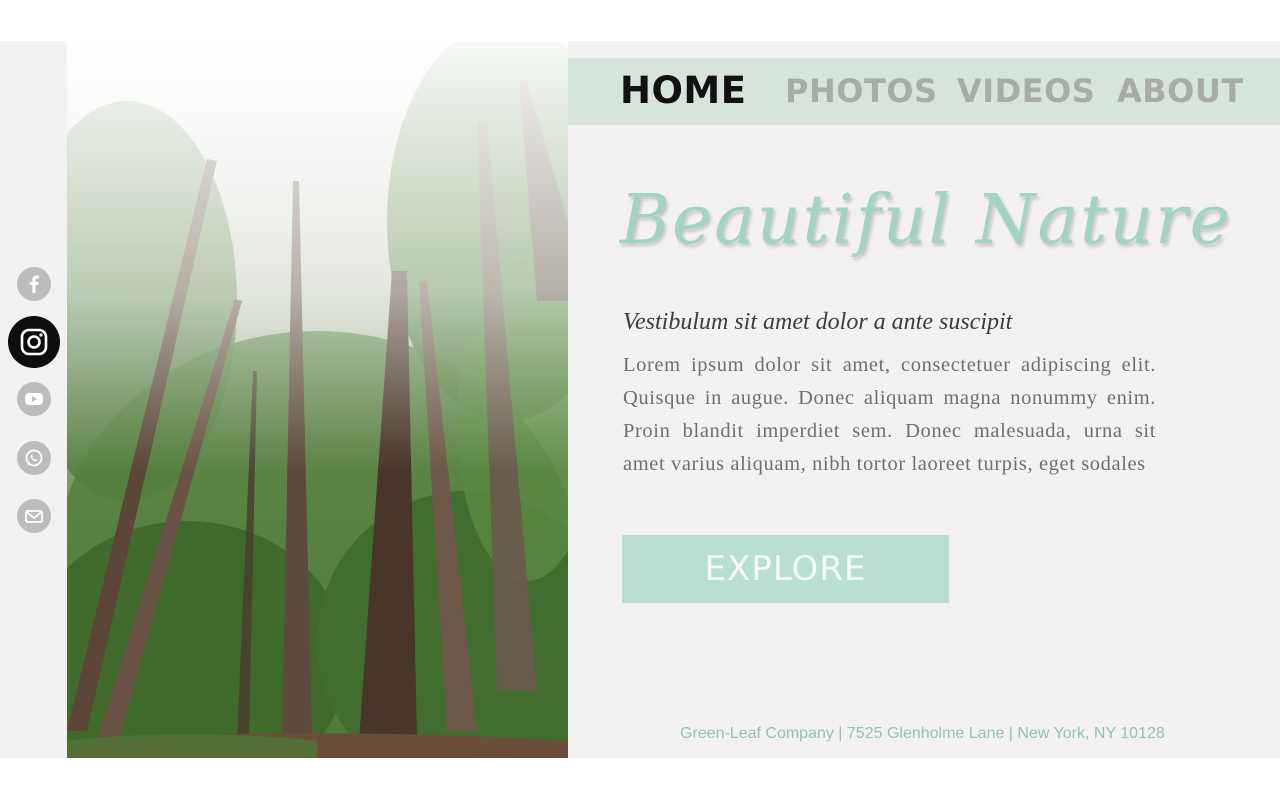 Image resolution: width=1280 pixels, height=800 pixels. What do you see at coordinates (683, 90) in the screenshot?
I see `nav-home: HOME` at bounding box center [683, 90].